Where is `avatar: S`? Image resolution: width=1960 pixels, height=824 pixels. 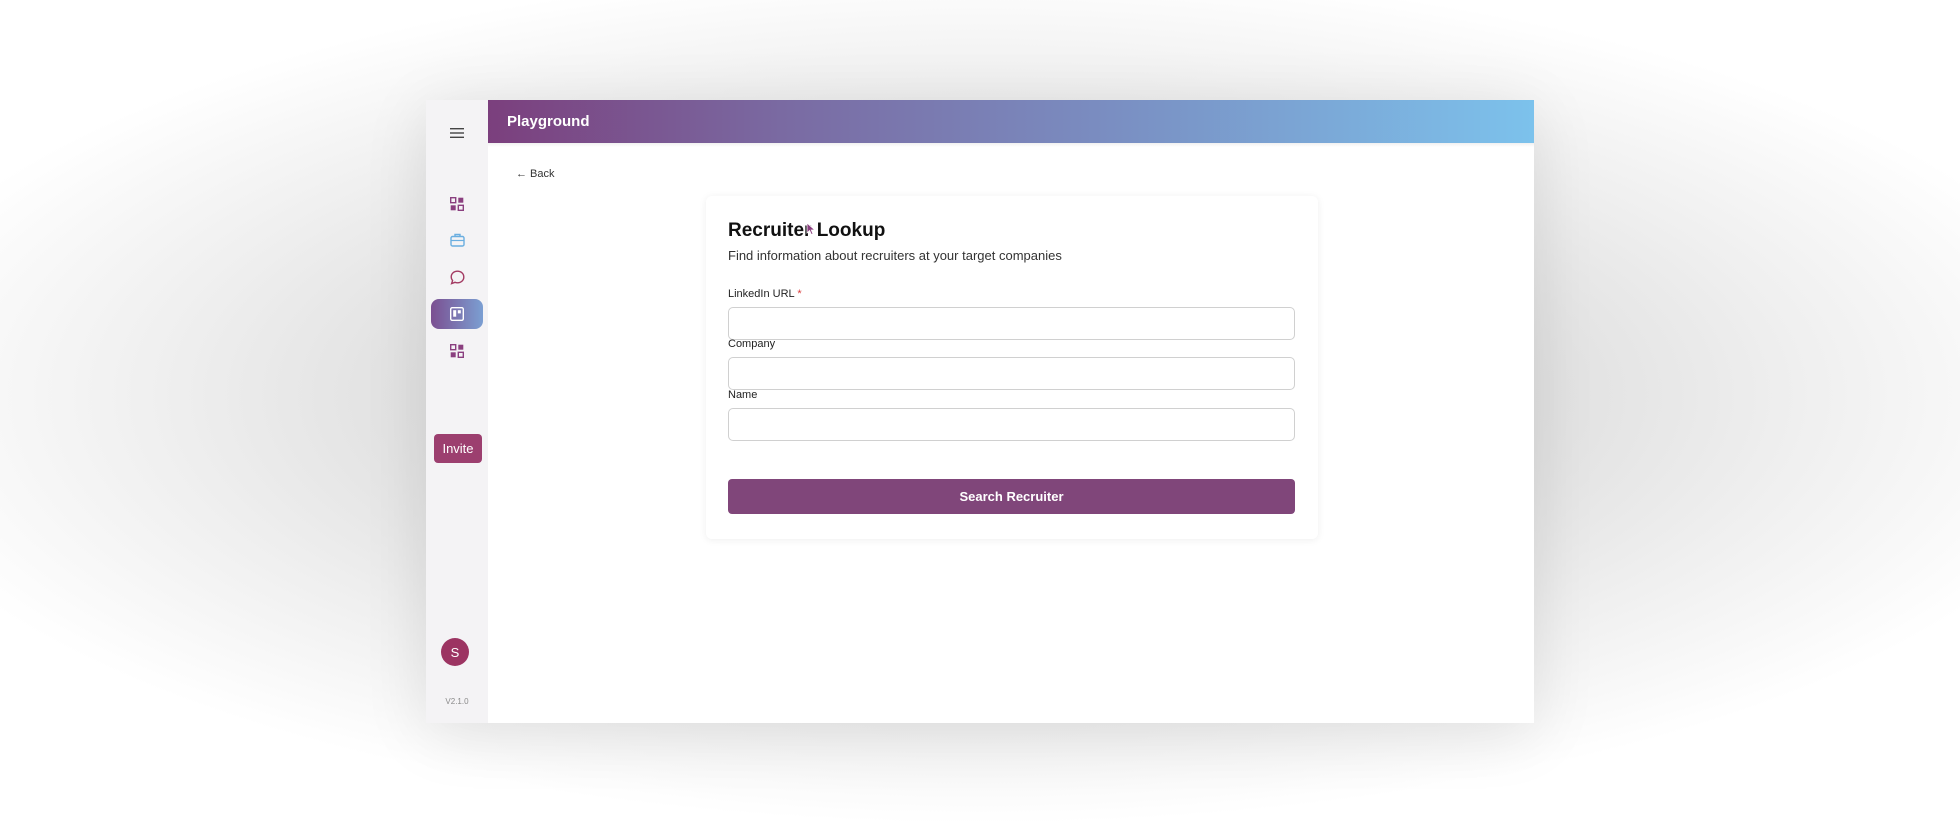
avatar: S is located at coordinates (455, 652).